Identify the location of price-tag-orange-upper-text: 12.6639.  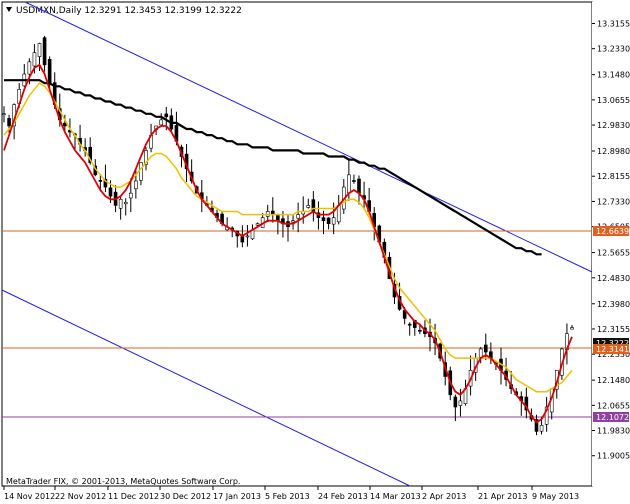
(612, 231).